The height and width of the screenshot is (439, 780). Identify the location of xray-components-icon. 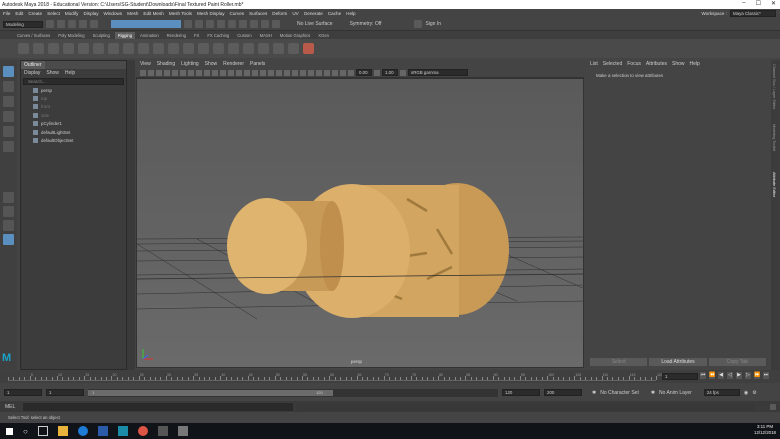
(343, 72).